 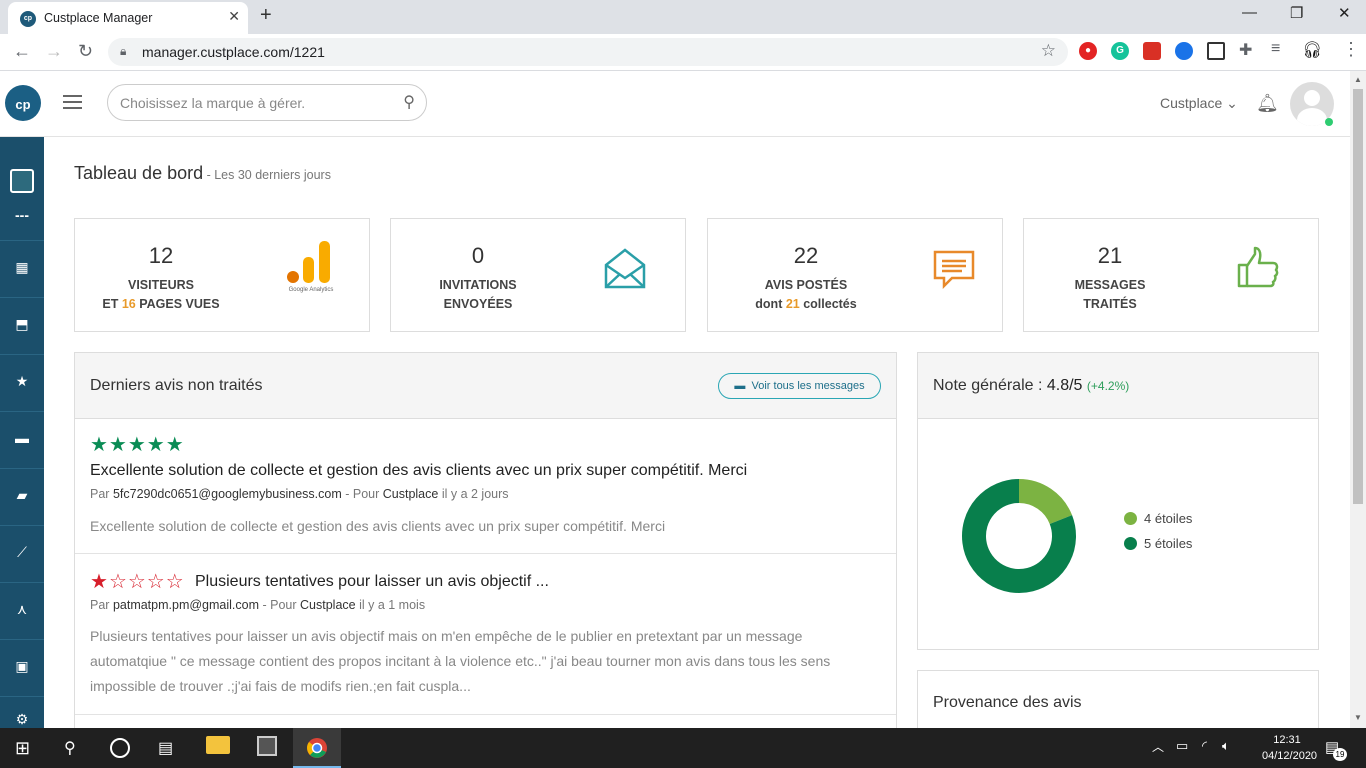 I want to click on star-icon: ★, so click(x=22, y=381).